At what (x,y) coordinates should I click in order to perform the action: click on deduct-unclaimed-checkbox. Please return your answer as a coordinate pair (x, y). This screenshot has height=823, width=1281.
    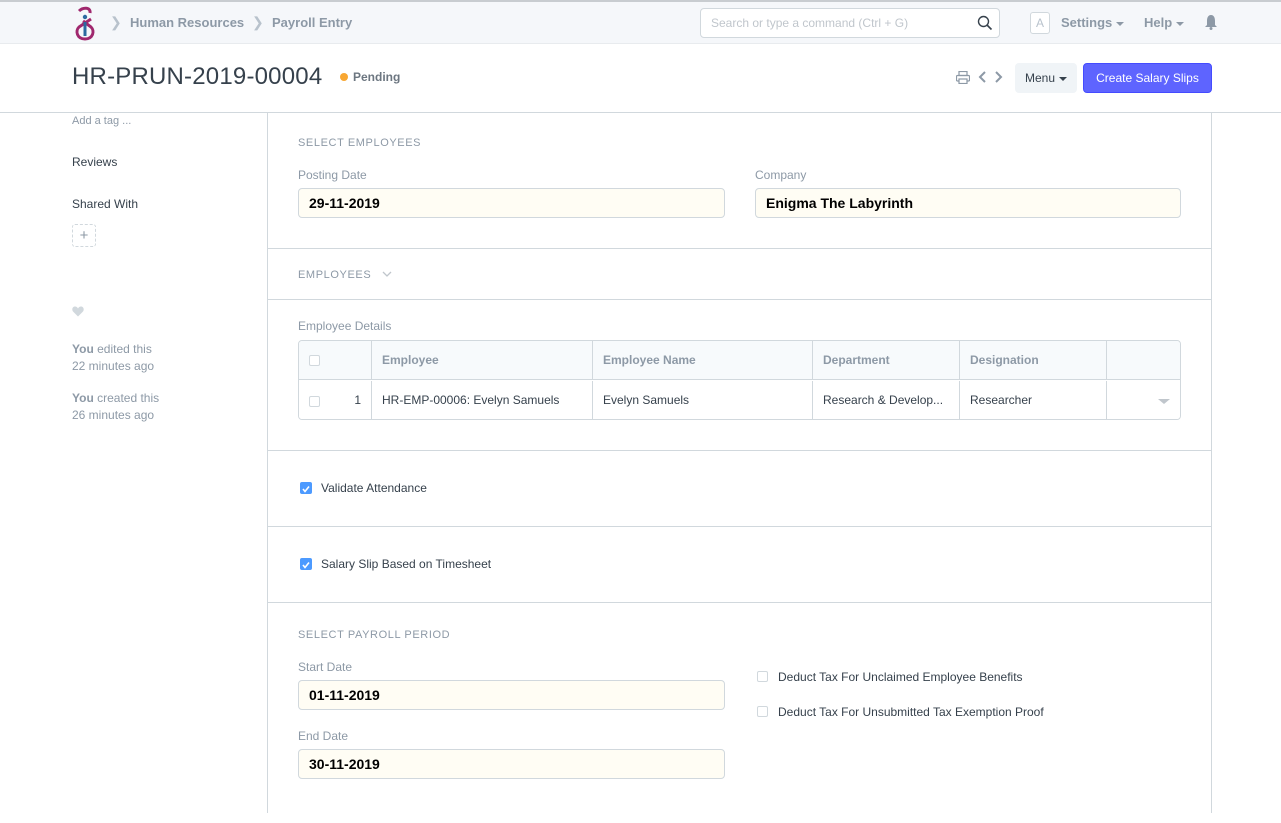
    Looking at the image, I should click on (762, 676).